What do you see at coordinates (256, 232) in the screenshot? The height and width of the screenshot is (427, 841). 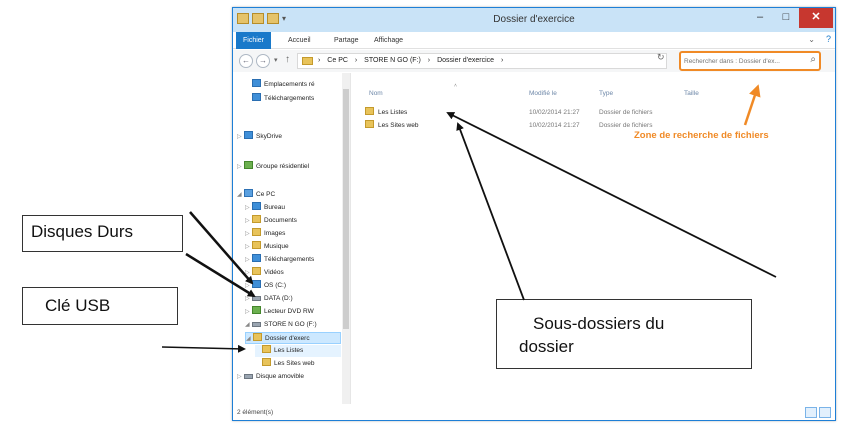 I see `pictures-folder-icon` at bounding box center [256, 232].